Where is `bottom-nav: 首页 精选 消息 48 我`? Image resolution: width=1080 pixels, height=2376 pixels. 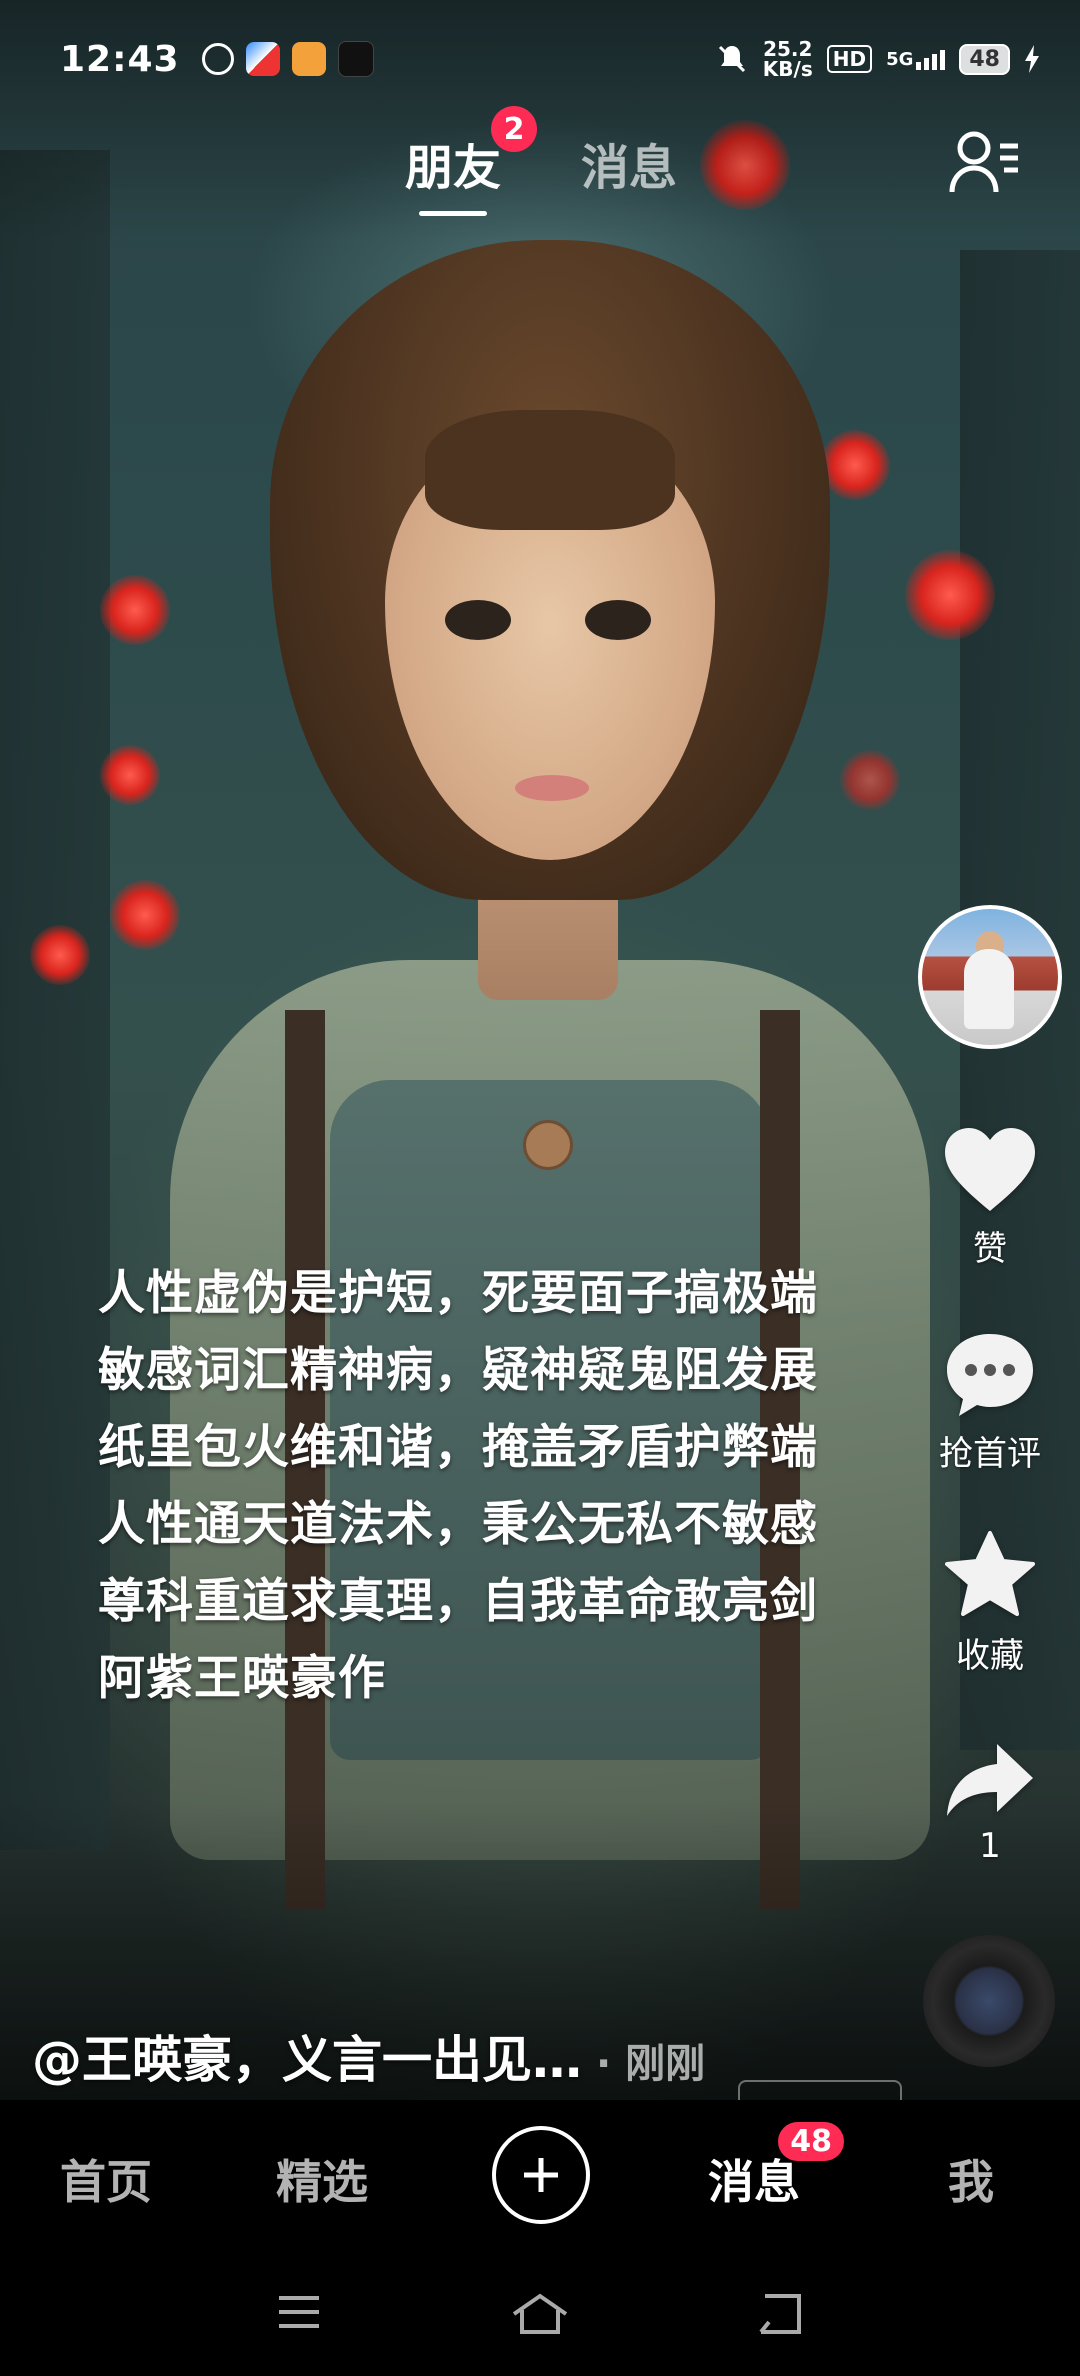 bottom-nav: 首页 精选 消息 48 我 is located at coordinates (540, 2175).